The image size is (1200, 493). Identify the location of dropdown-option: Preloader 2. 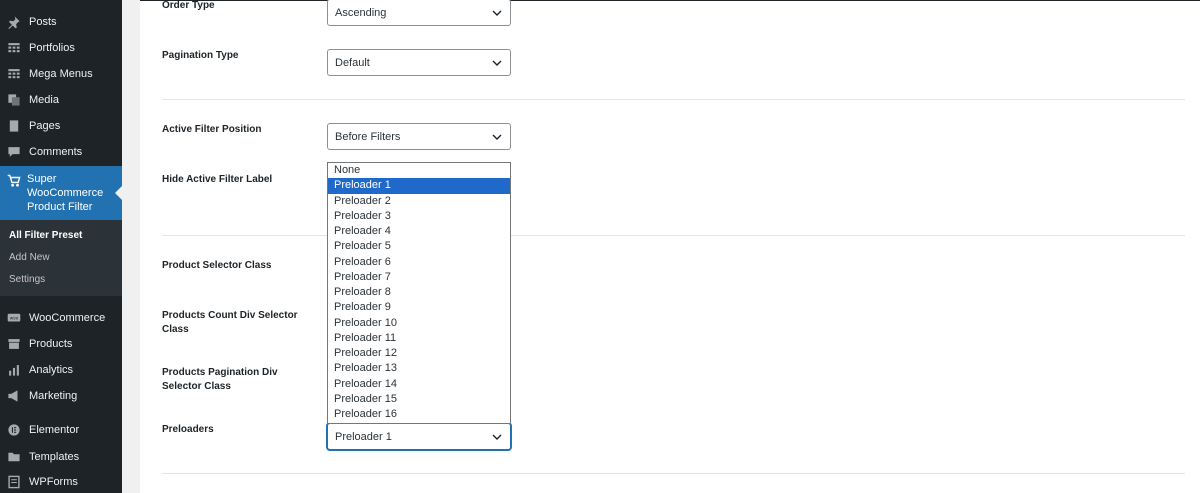
(419, 201).